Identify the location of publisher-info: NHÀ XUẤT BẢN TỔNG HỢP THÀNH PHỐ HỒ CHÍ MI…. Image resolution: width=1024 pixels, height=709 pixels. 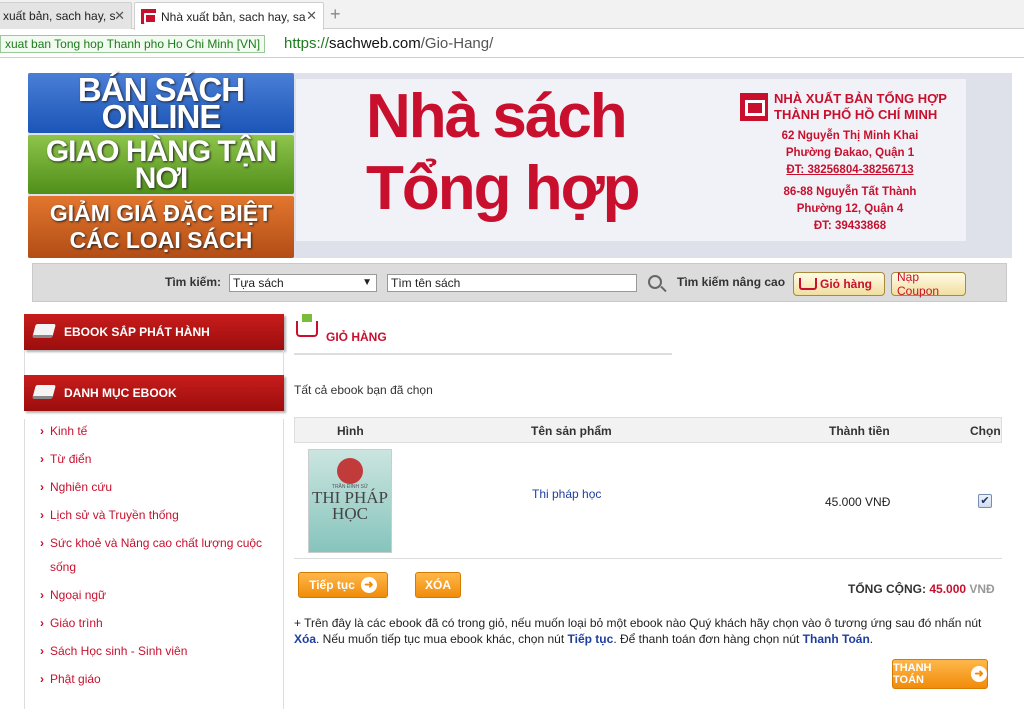
(850, 163).